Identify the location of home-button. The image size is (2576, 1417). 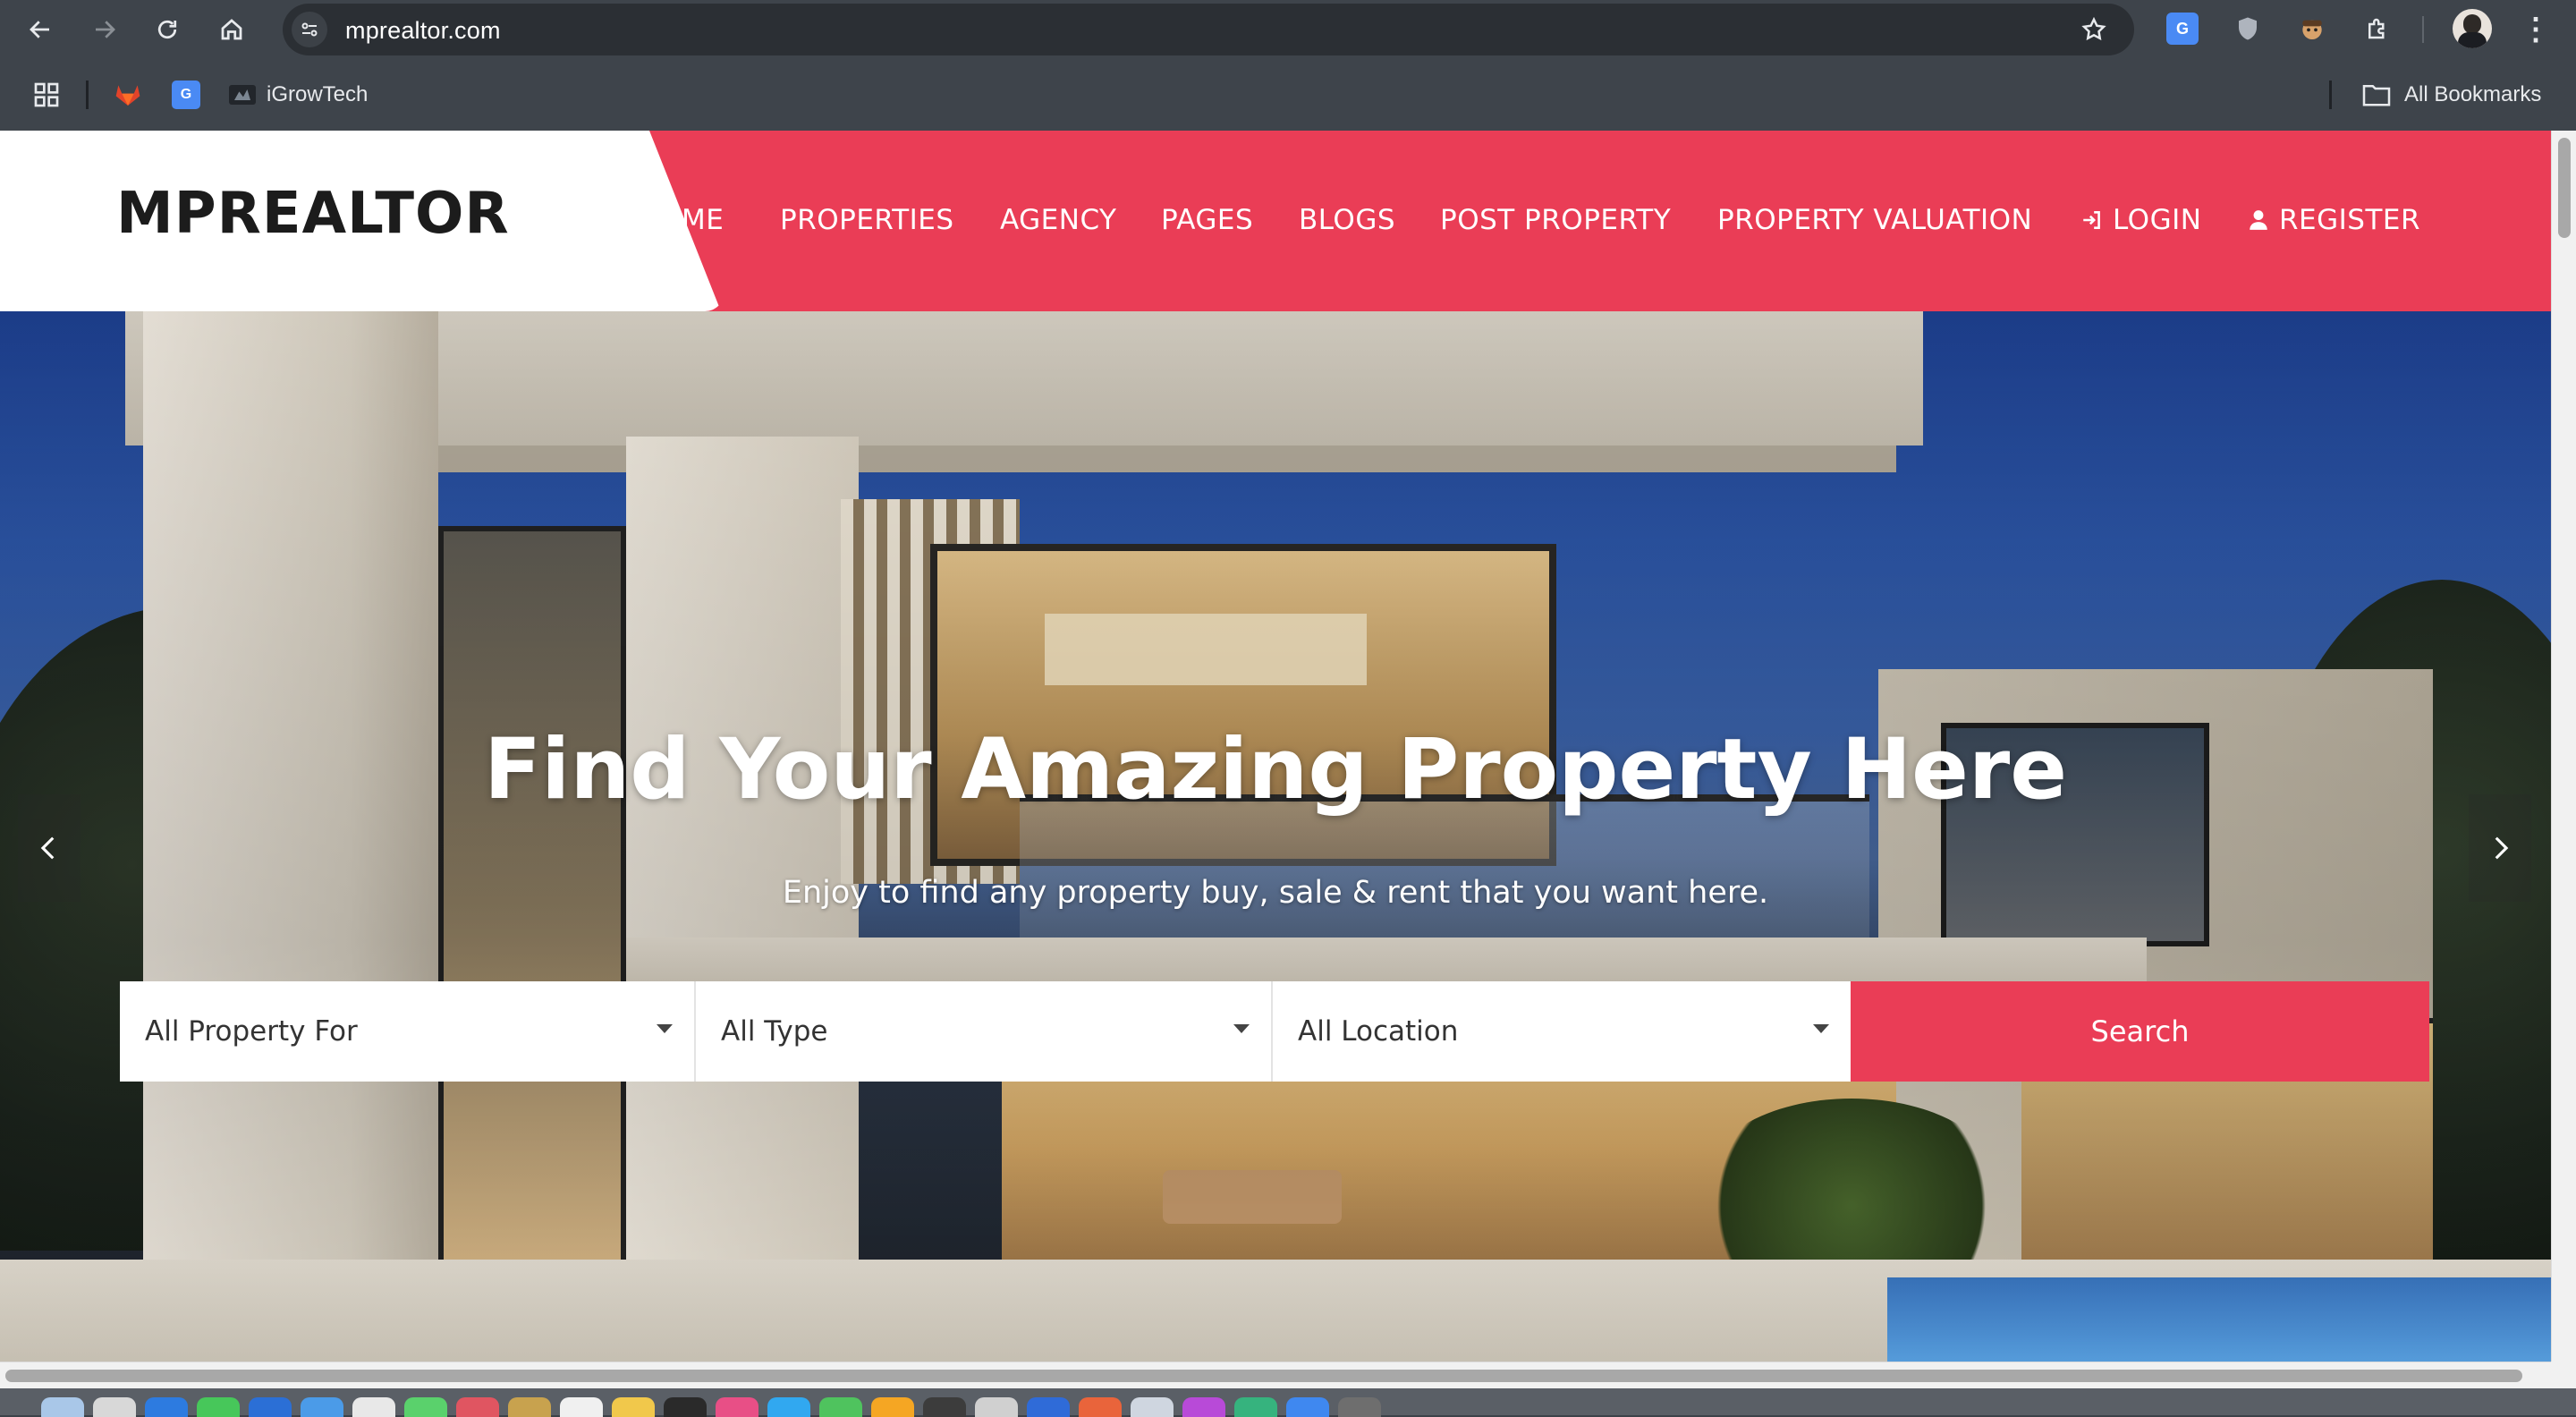
(232, 30).